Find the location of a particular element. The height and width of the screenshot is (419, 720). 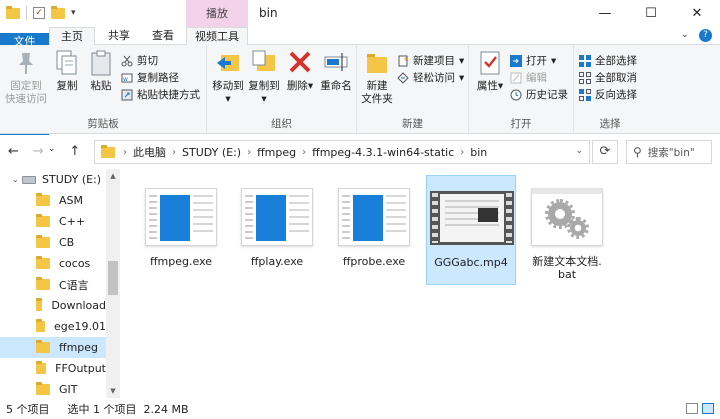

new-folder-icon is located at coordinates (58, 12).